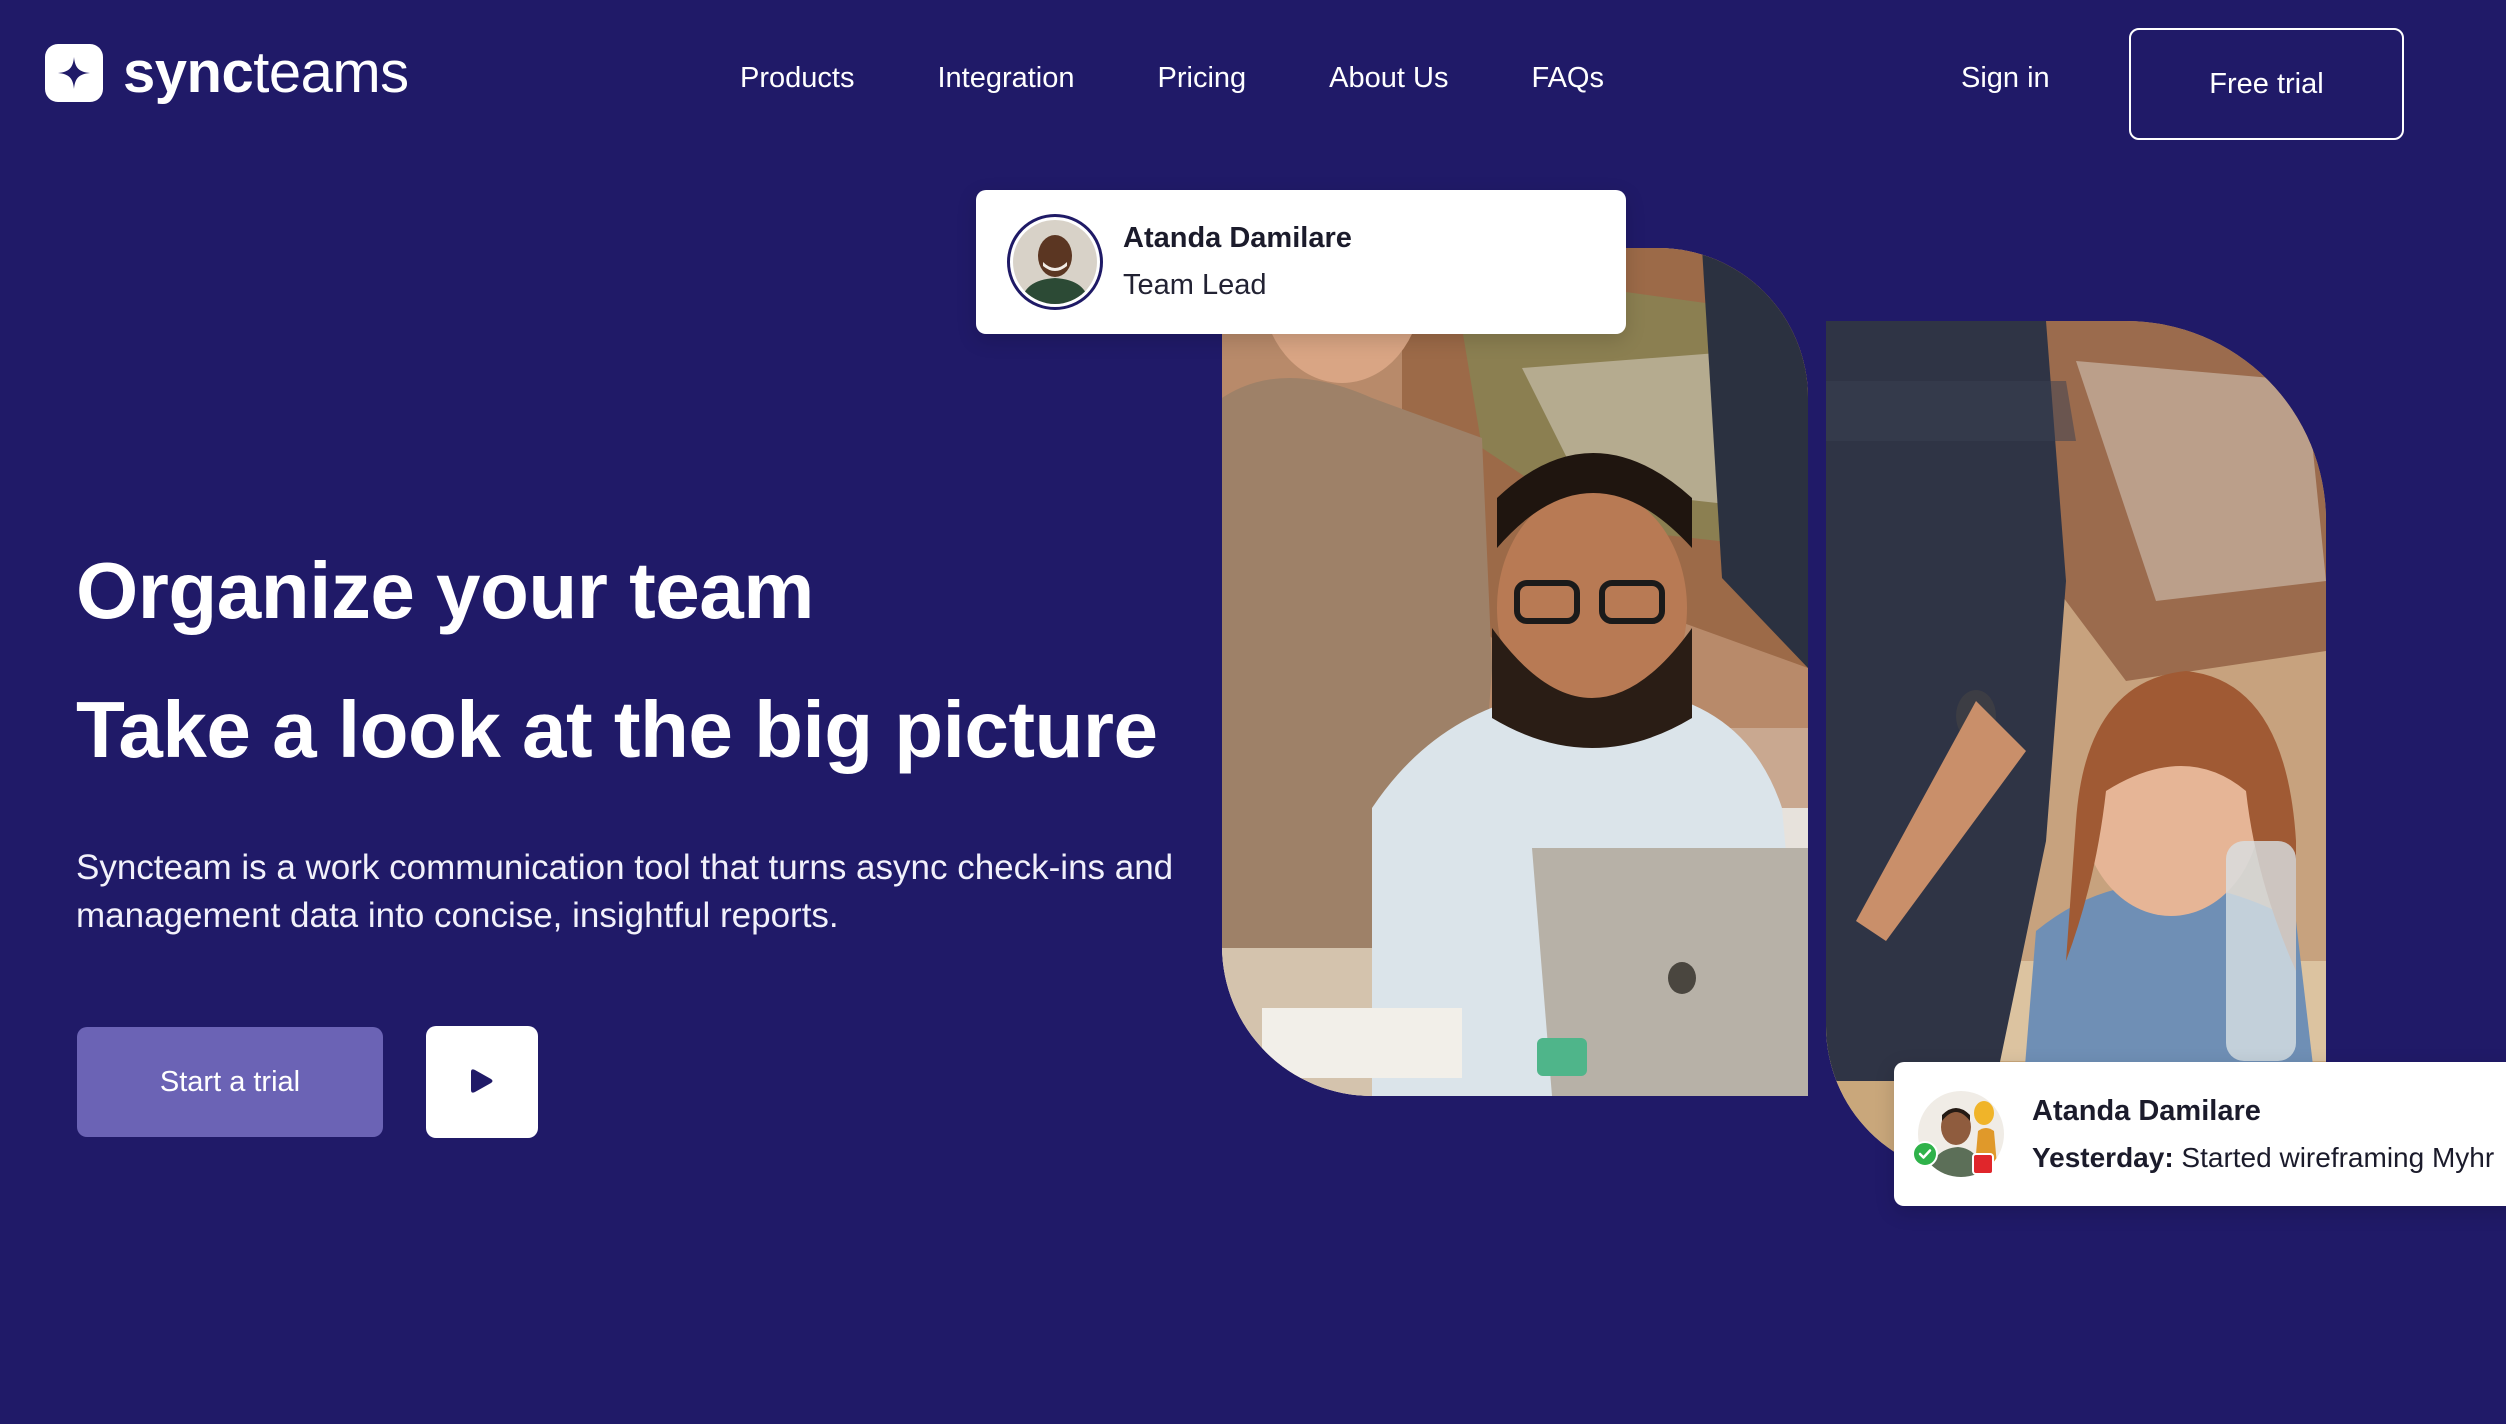 This screenshot has height=1424, width=2506. Describe the element at coordinates (2076, 748) in the screenshot. I see `team-photo-right` at that location.